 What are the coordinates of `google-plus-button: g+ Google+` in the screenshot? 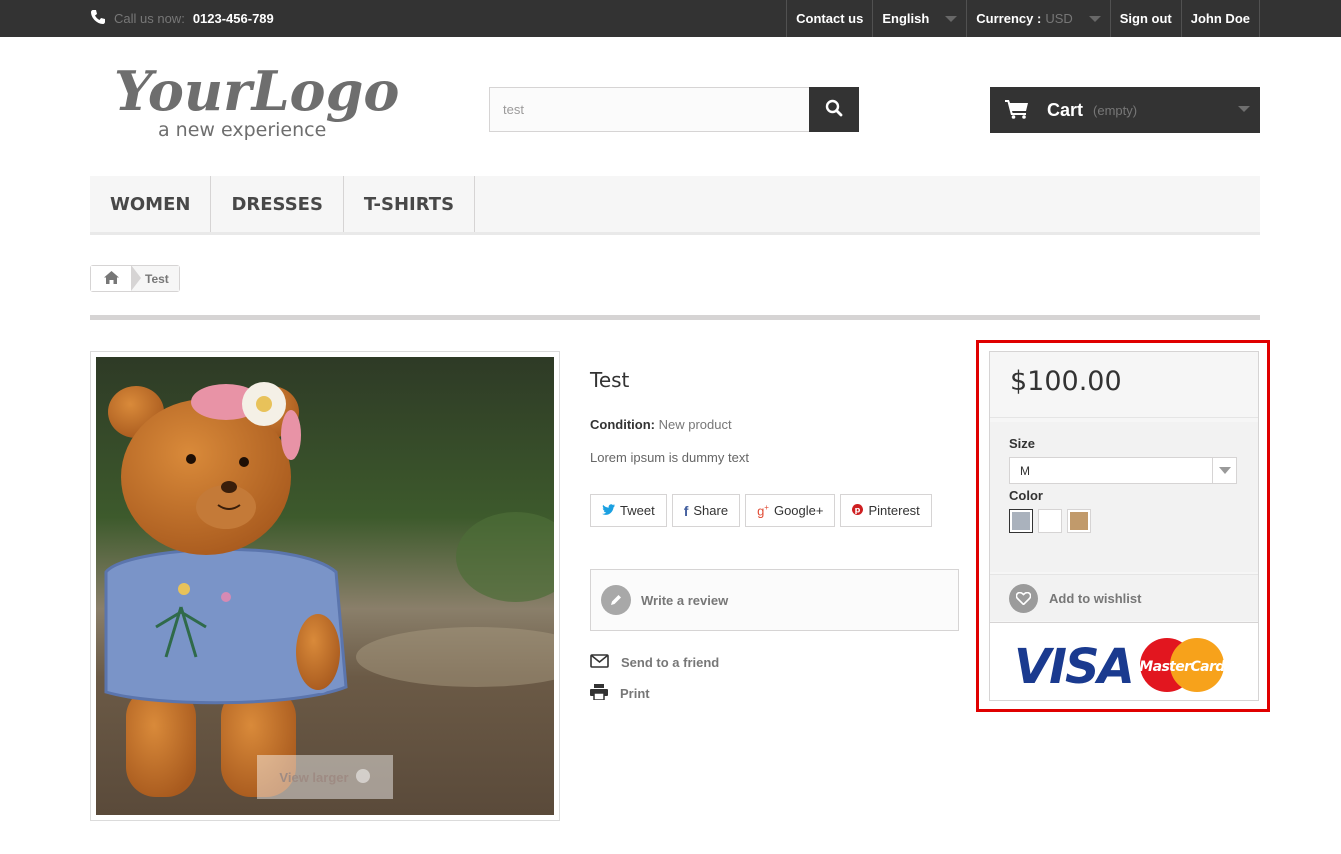 It's located at (790, 510).